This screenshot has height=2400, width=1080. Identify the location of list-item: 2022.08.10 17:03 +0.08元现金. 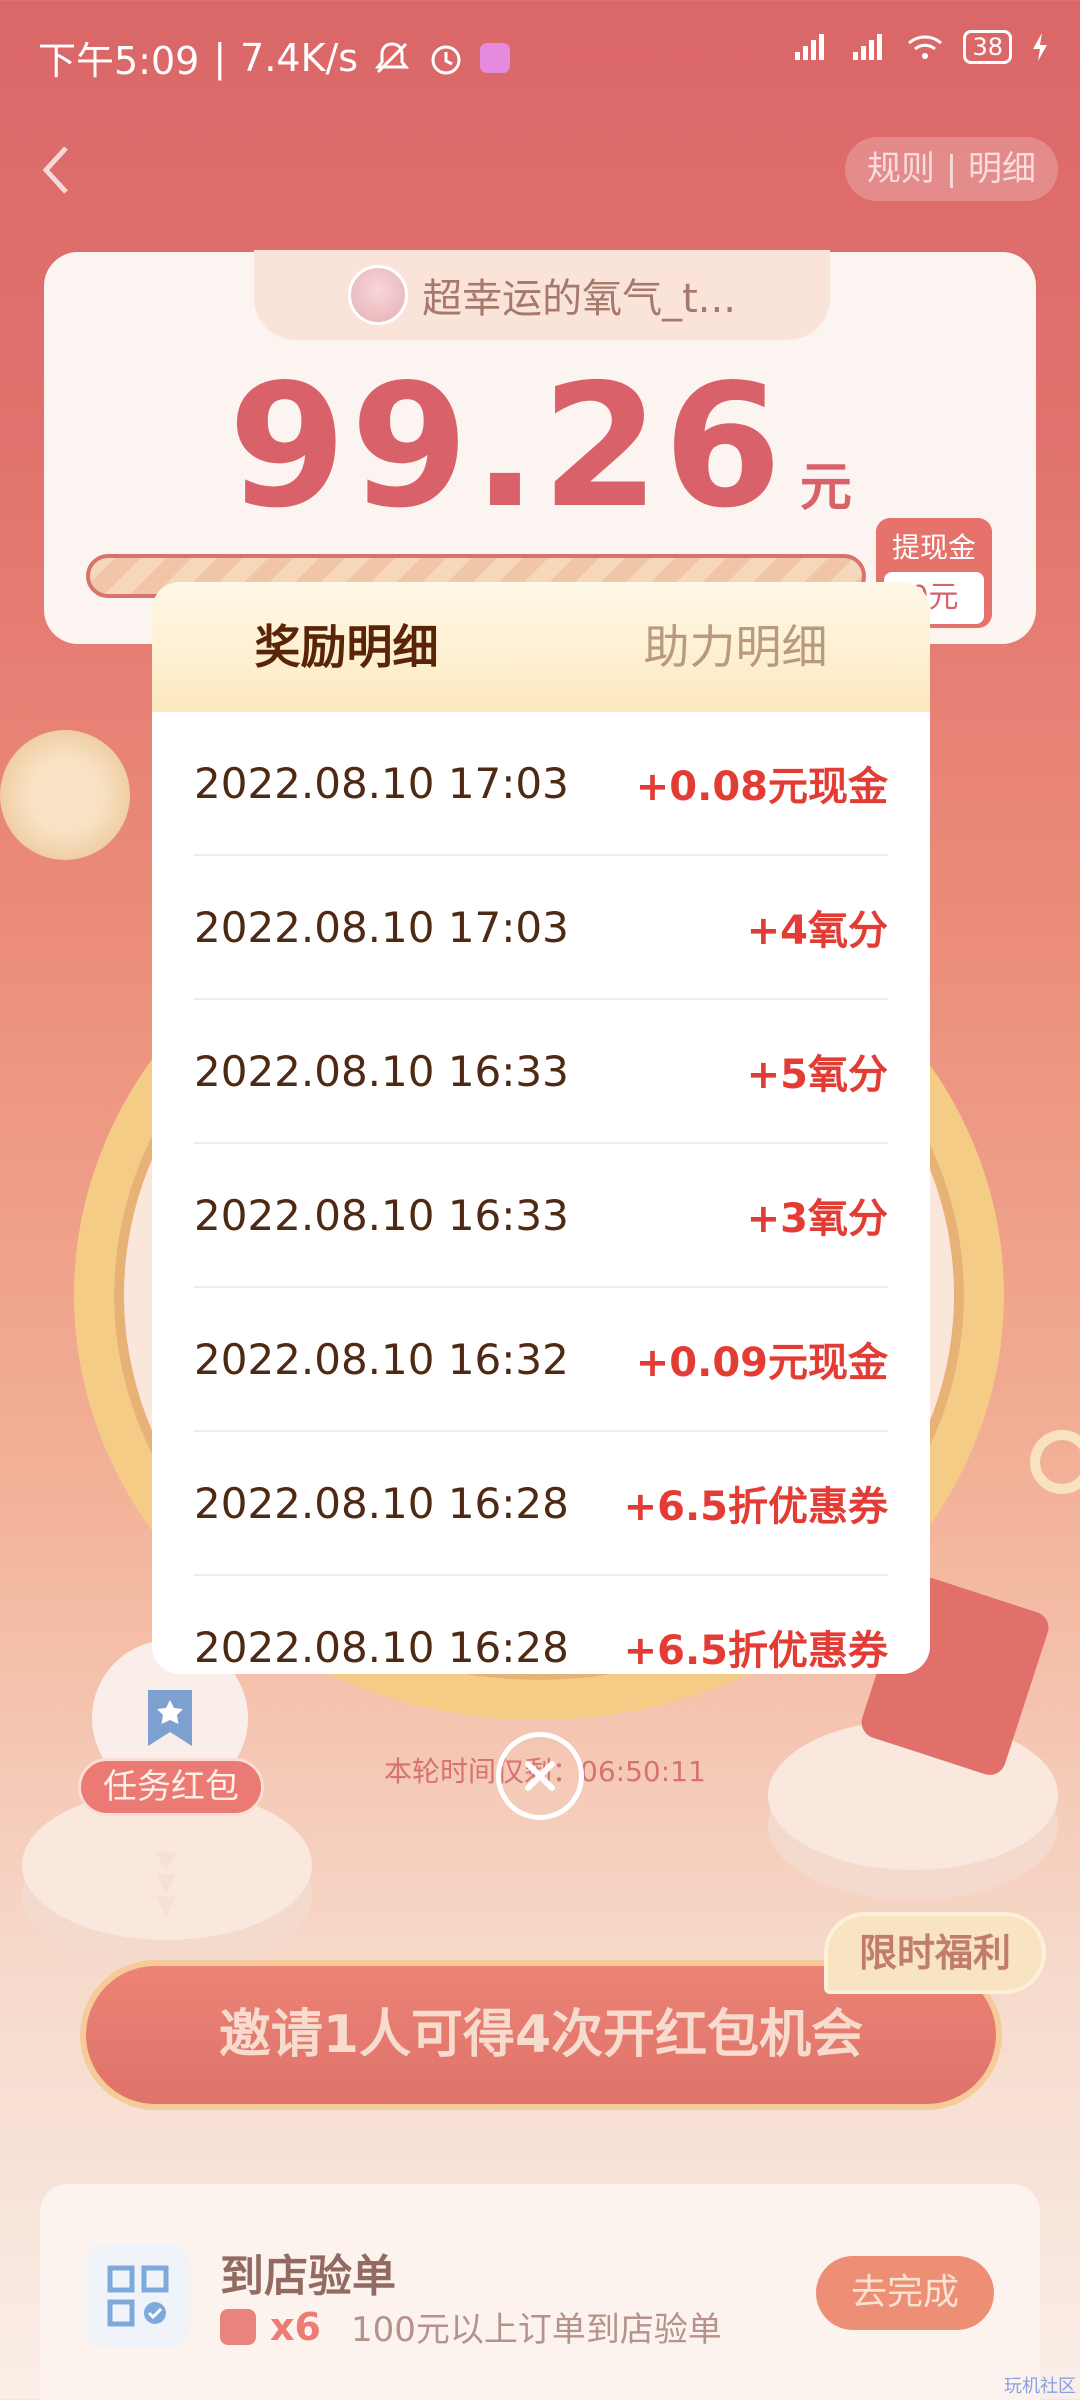
(541, 784).